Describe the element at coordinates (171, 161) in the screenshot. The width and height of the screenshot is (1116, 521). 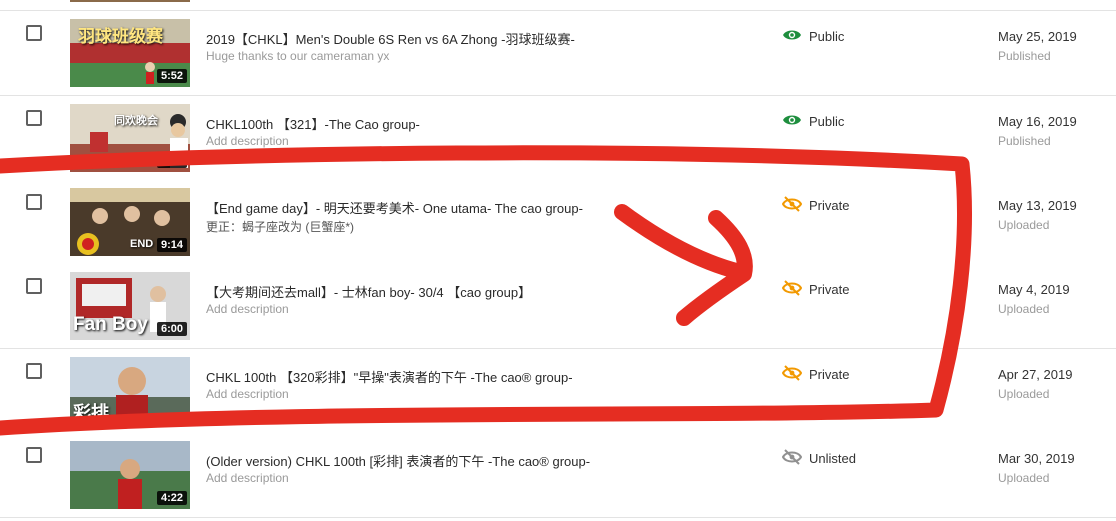
I see `video-duration: 7:58` at that location.